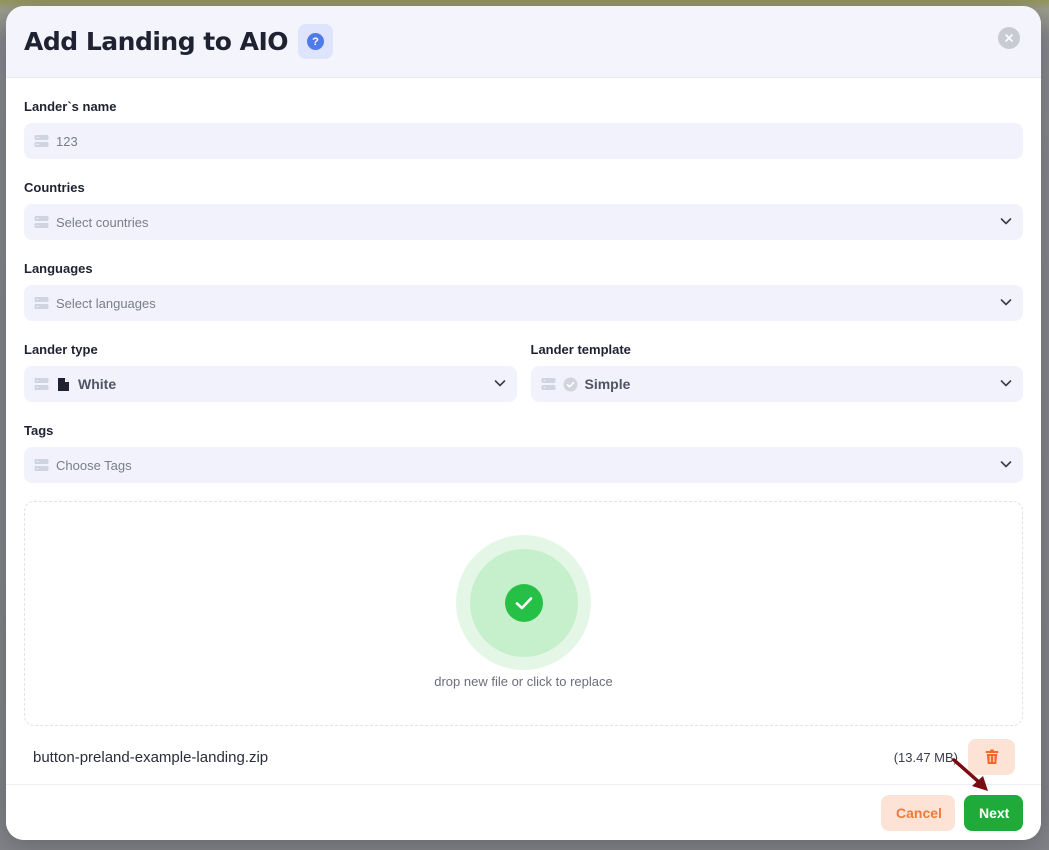 The height and width of the screenshot is (850, 1049). Describe the element at coordinates (523, 465) in the screenshot. I see `tags-select: Choose Tags` at that location.